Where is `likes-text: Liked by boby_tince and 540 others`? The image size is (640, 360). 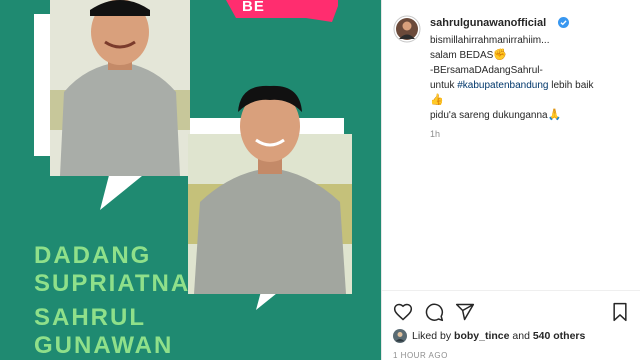
likes-text: Liked by boby_tince and 540 others is located at coordinates (498, 336).